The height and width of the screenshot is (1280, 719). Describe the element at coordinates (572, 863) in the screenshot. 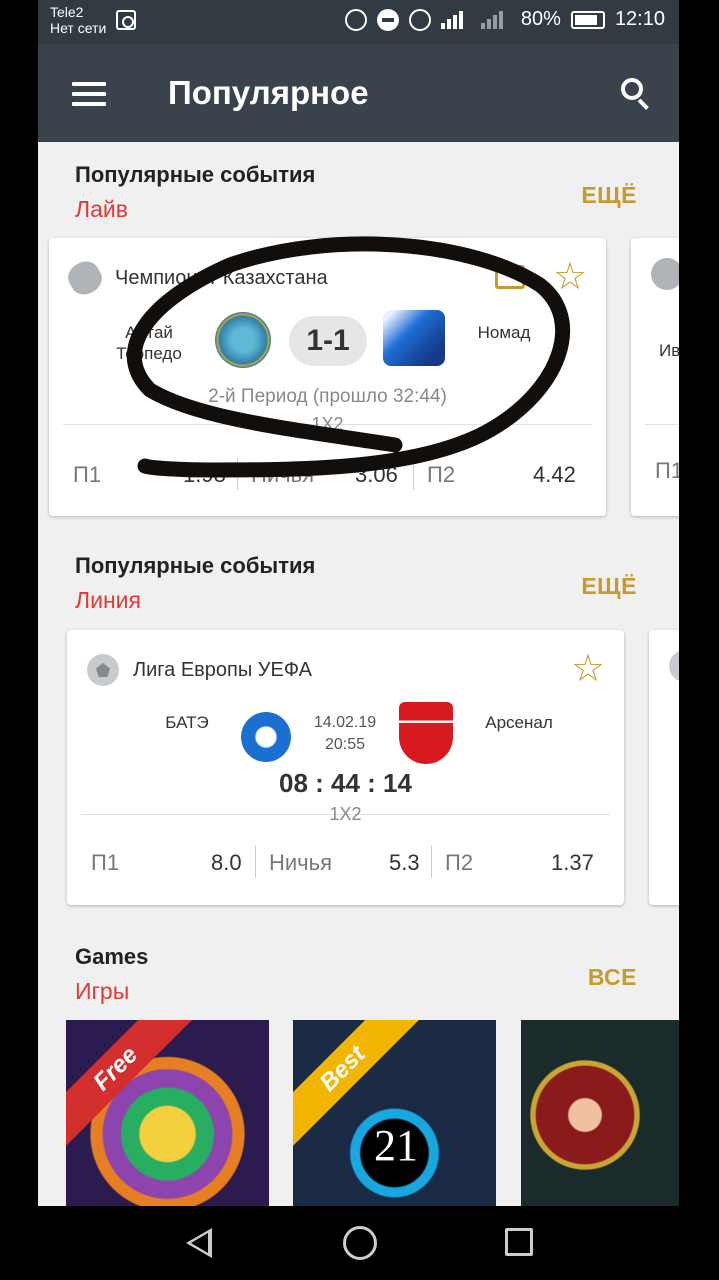

I see `odd-value-away: 1.37` at that location.